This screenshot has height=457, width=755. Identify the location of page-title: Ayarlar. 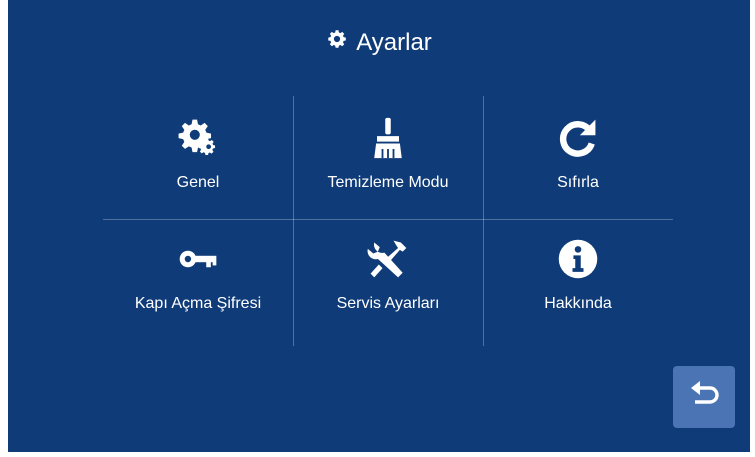
(379, 42).